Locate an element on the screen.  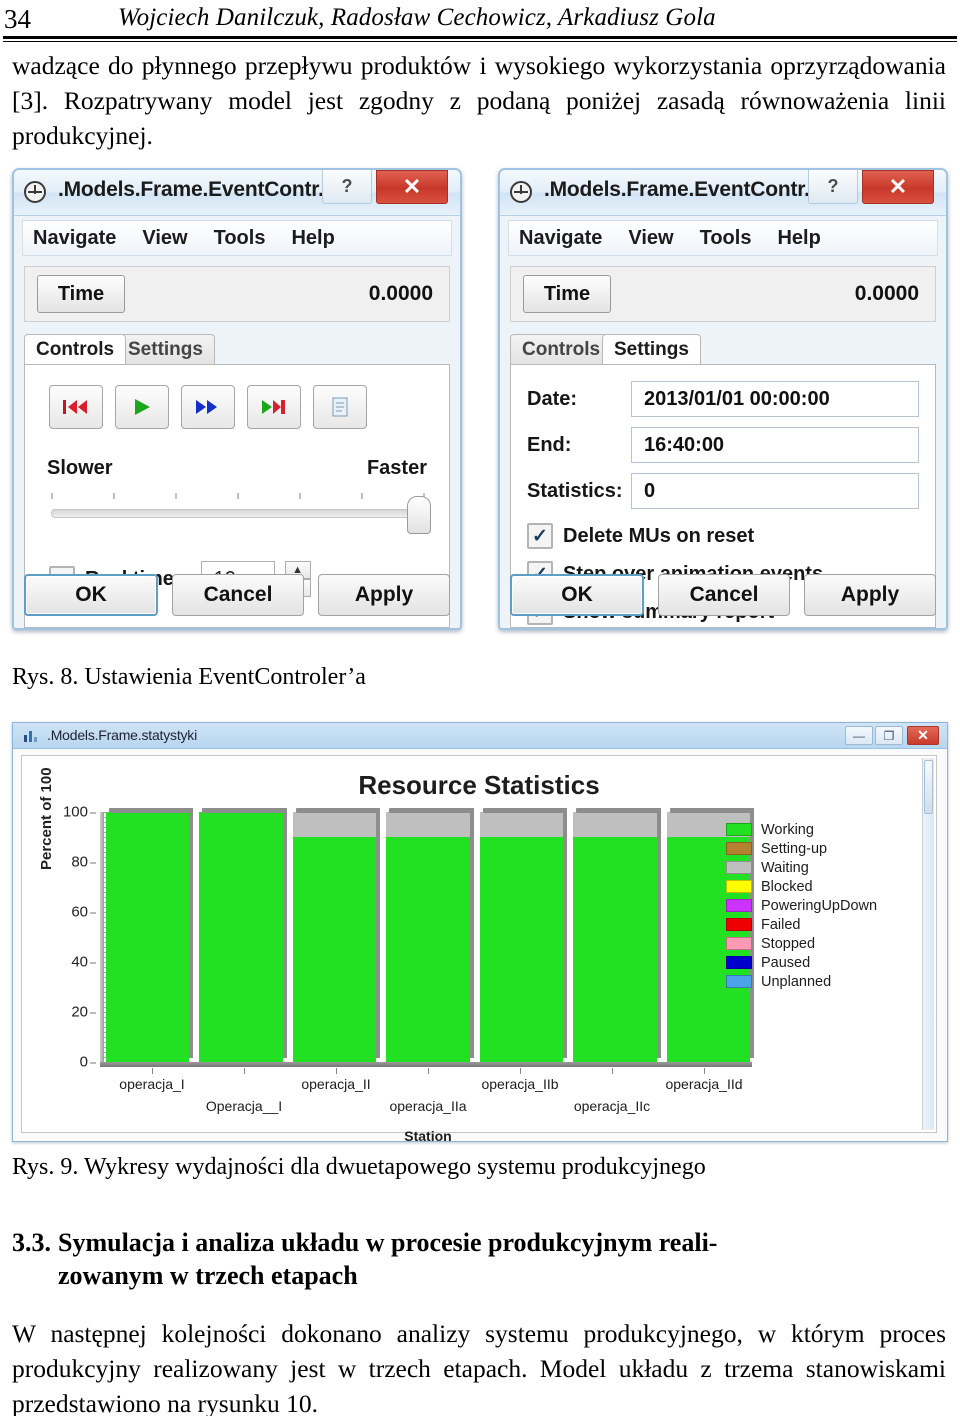
x-tick-label: operacja_I is located at coordinates (152, 1084).